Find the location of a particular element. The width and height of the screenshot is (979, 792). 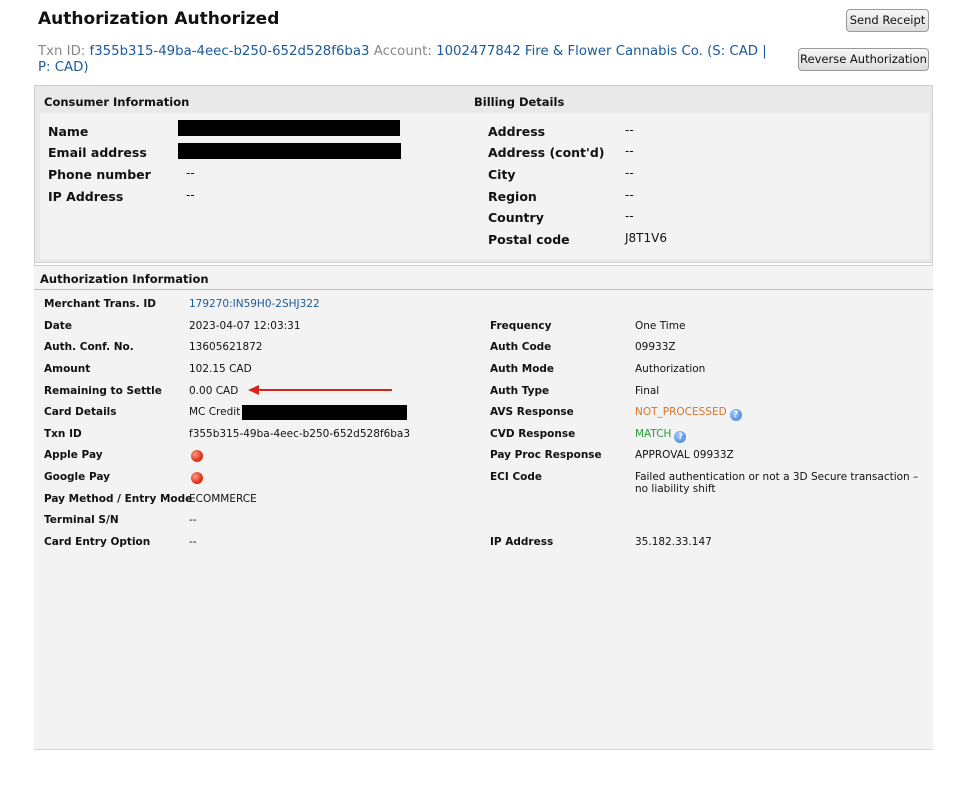

date-value: 2023-04-07 12:03:31 is located at coordinates (245, 326).